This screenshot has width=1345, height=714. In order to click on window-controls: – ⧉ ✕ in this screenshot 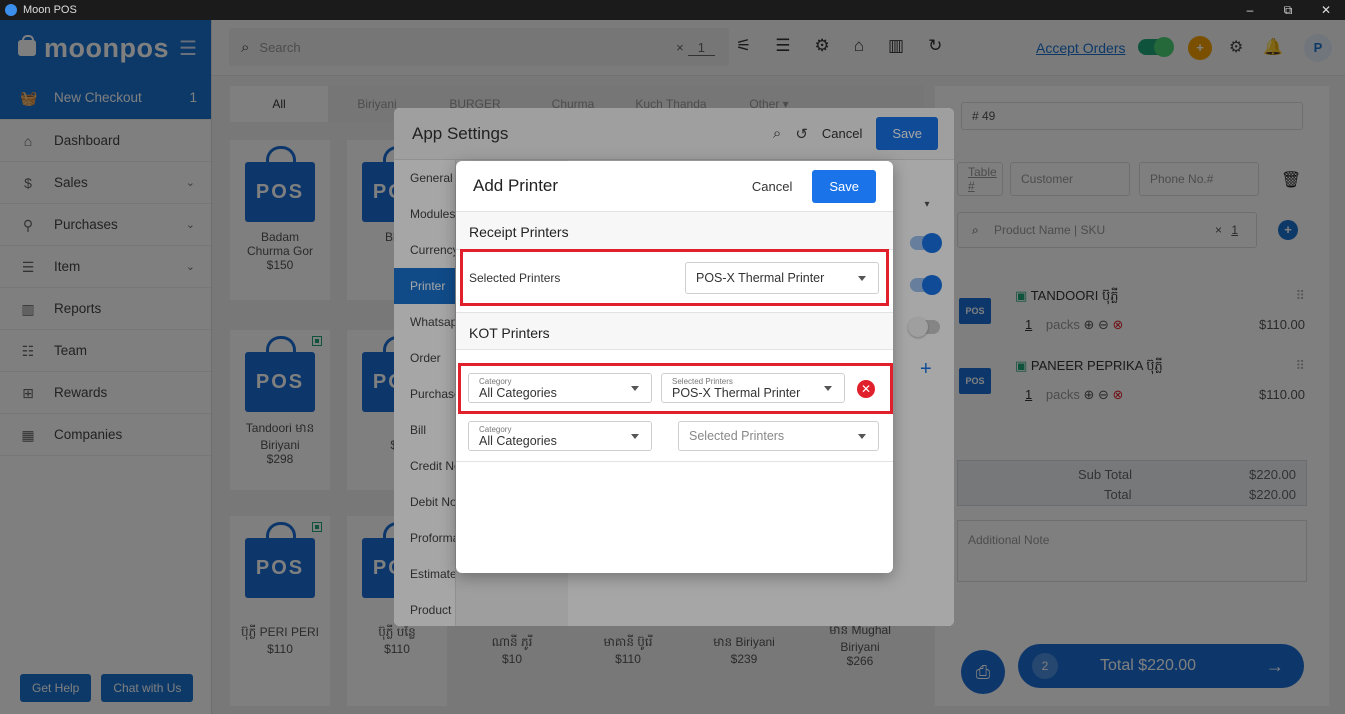, I will do `click(1288, 10)`.